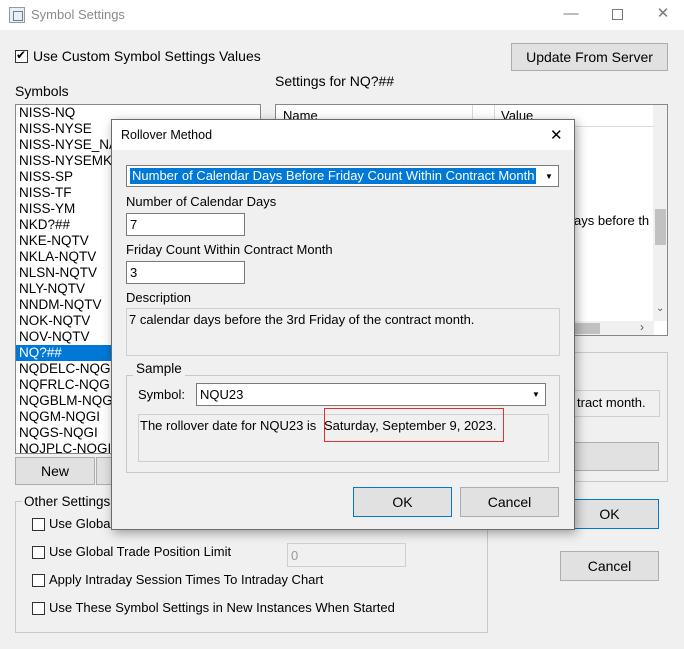 Image resolution: width=684 pixels, height=649 pixels. I want to click on dialog-ok-button: OK, so click(402, 502).